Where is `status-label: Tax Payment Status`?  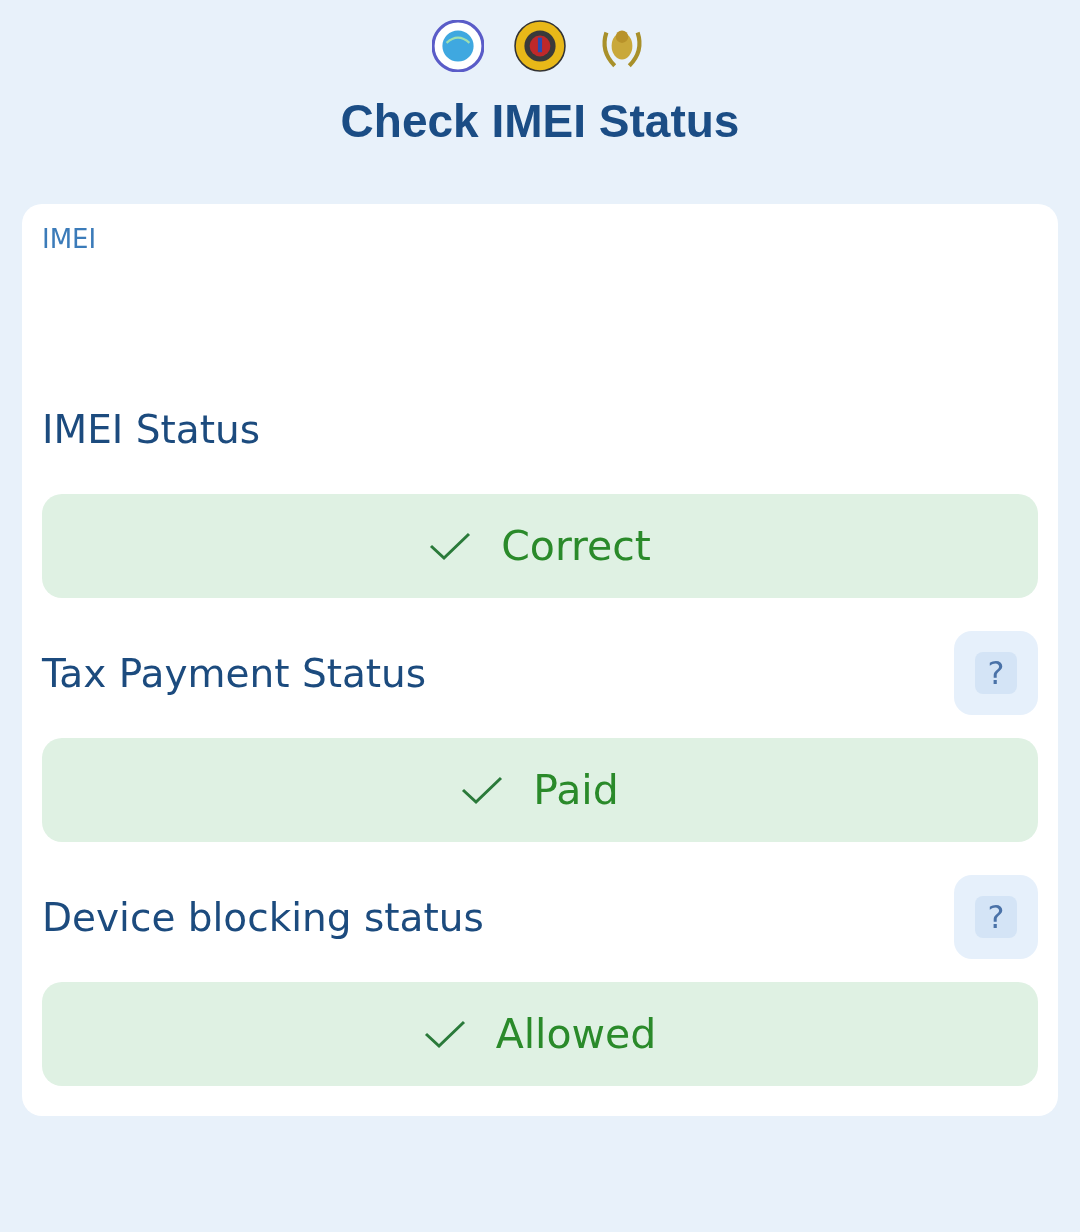
status-label: Tax Payment Status is located at coordinates (234, 673).